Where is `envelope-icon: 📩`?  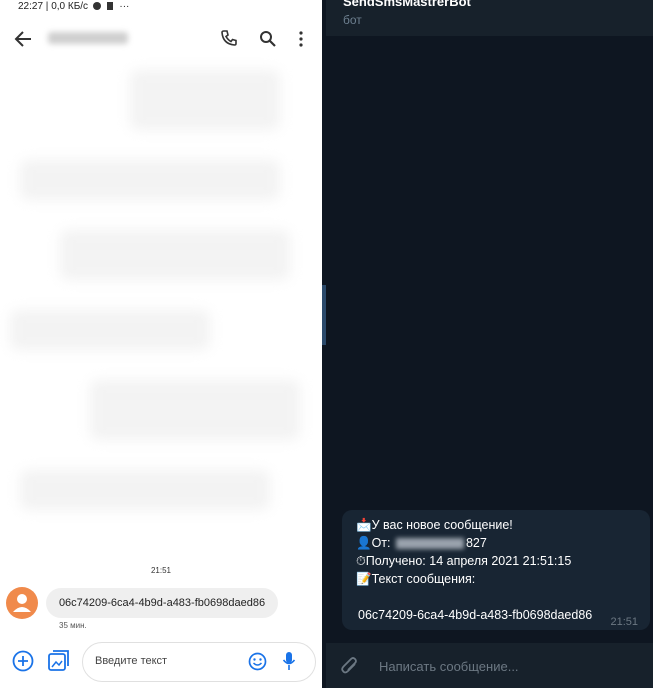
envelope-icon: 📩 is located at coordinates (364, 525).